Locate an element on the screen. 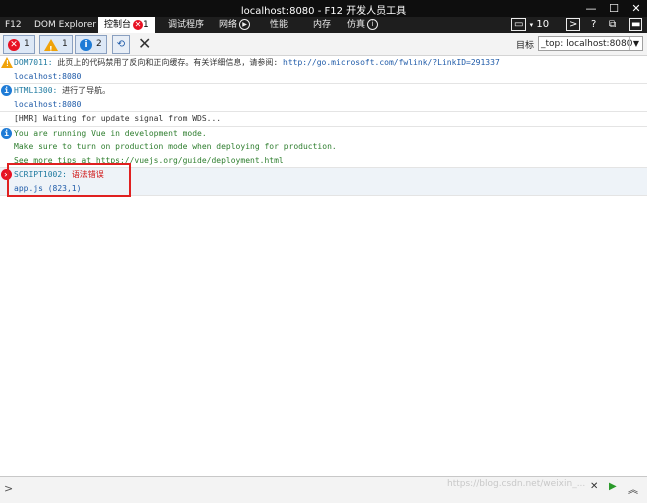 The image size is (647, 503). dock-icon: ▬ is located at coordinates (636, 24).